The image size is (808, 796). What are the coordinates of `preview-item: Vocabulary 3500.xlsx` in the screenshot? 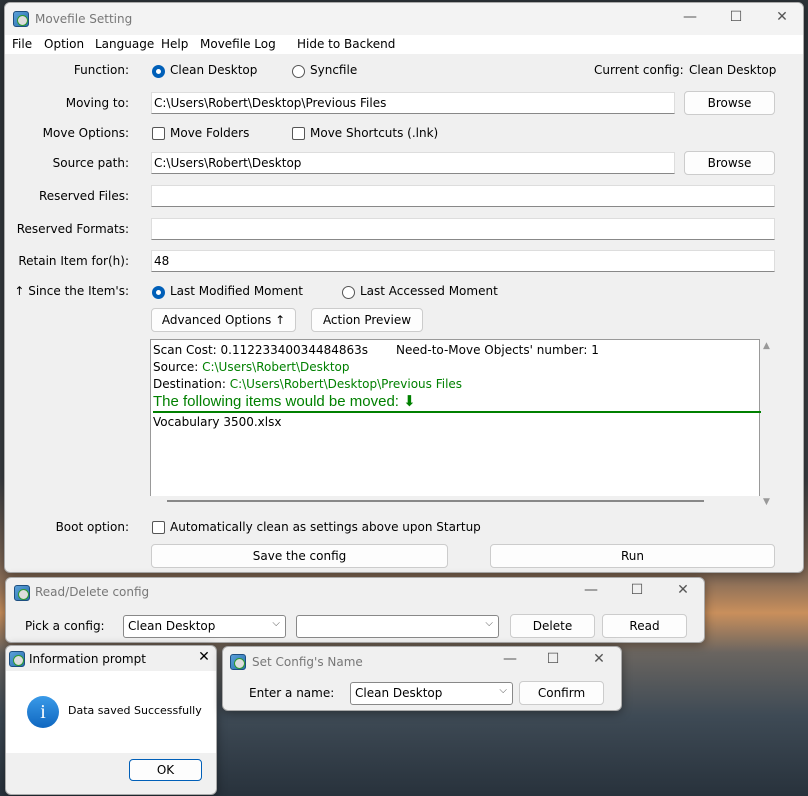 It's located at (217, 422).